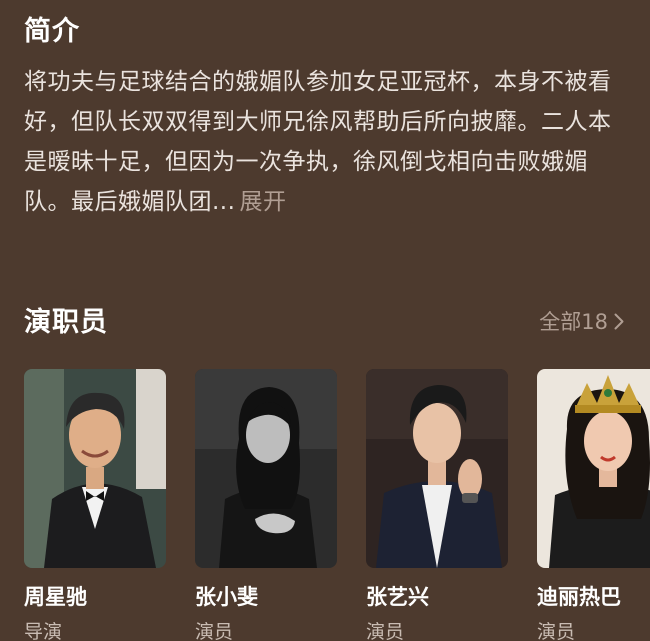 This screenshot has height=641, width=650. Describe the element at coordinates (262, 202) in the screenshot. I see `expand-link: 展开` at that location.